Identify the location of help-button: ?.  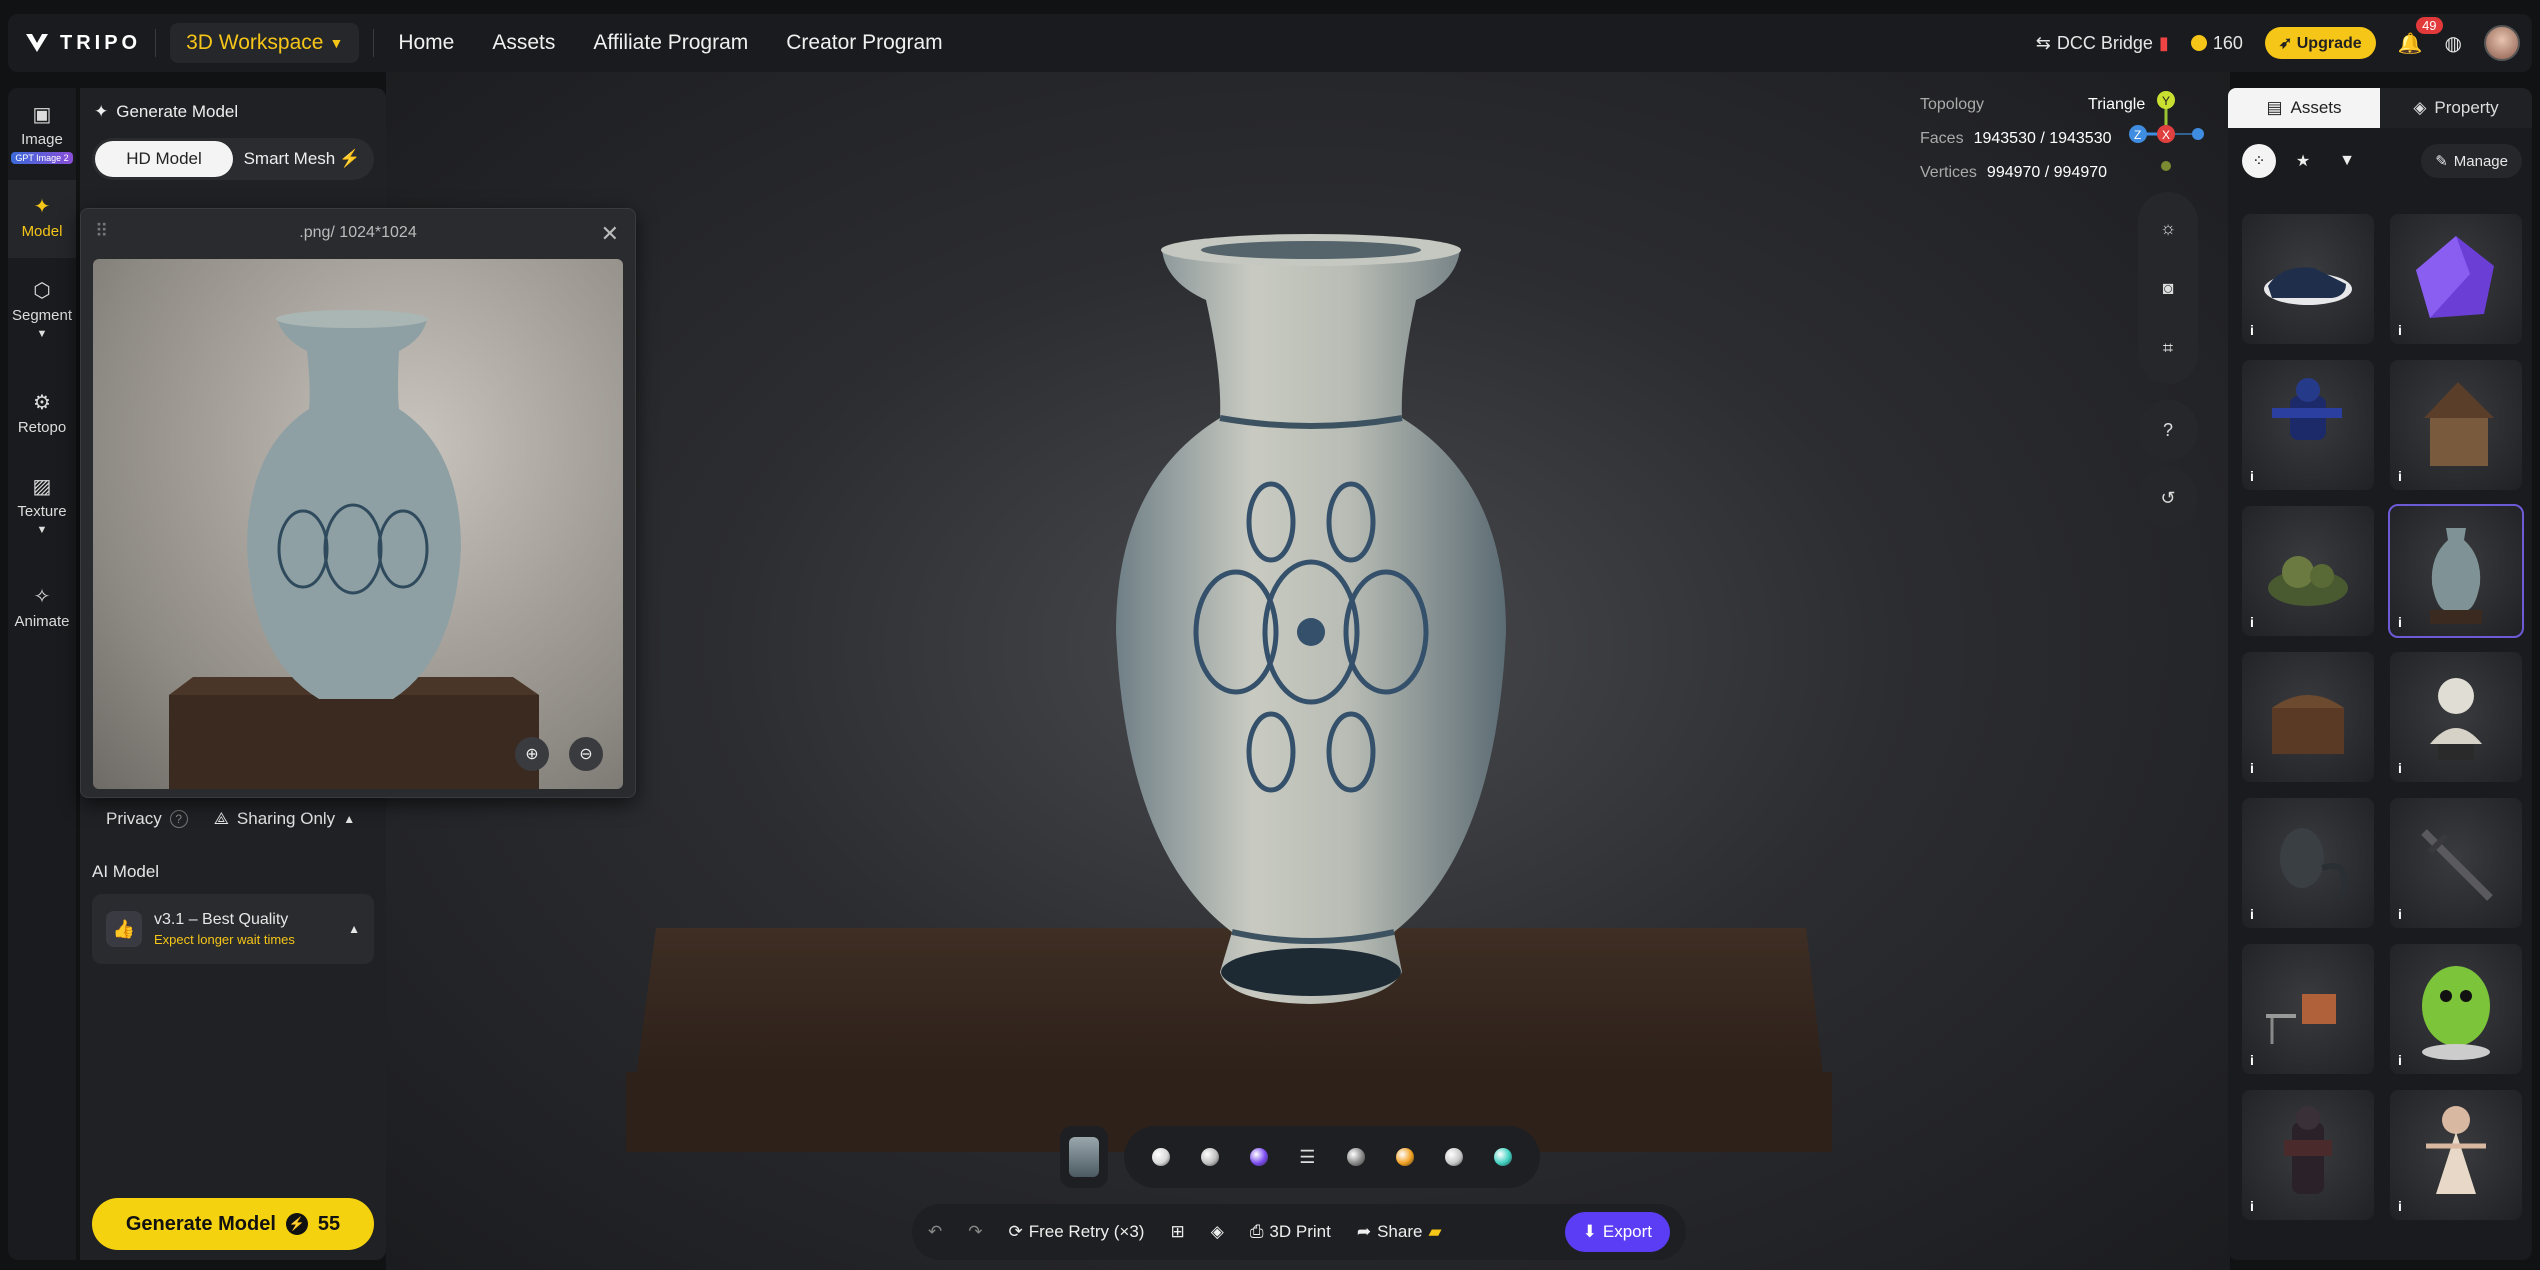
(2168, 430).